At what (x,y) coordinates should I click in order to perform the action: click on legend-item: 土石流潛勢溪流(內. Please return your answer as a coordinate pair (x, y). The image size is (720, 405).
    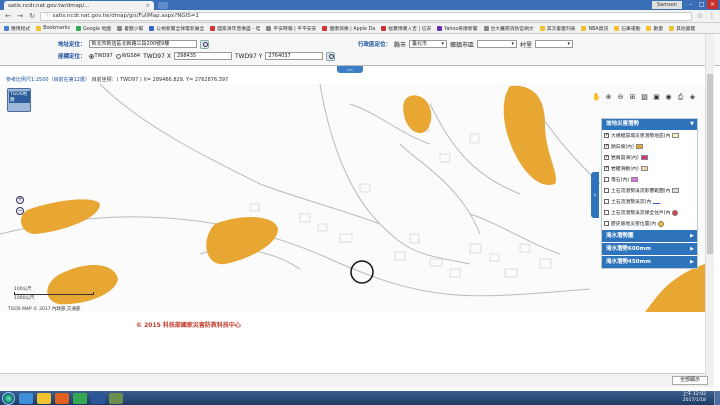
    Looking at the image, I should click on (649, 201).